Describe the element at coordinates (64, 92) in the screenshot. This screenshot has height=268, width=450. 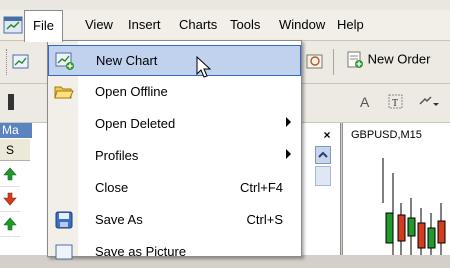
I see `open-folder-icon` at that location.